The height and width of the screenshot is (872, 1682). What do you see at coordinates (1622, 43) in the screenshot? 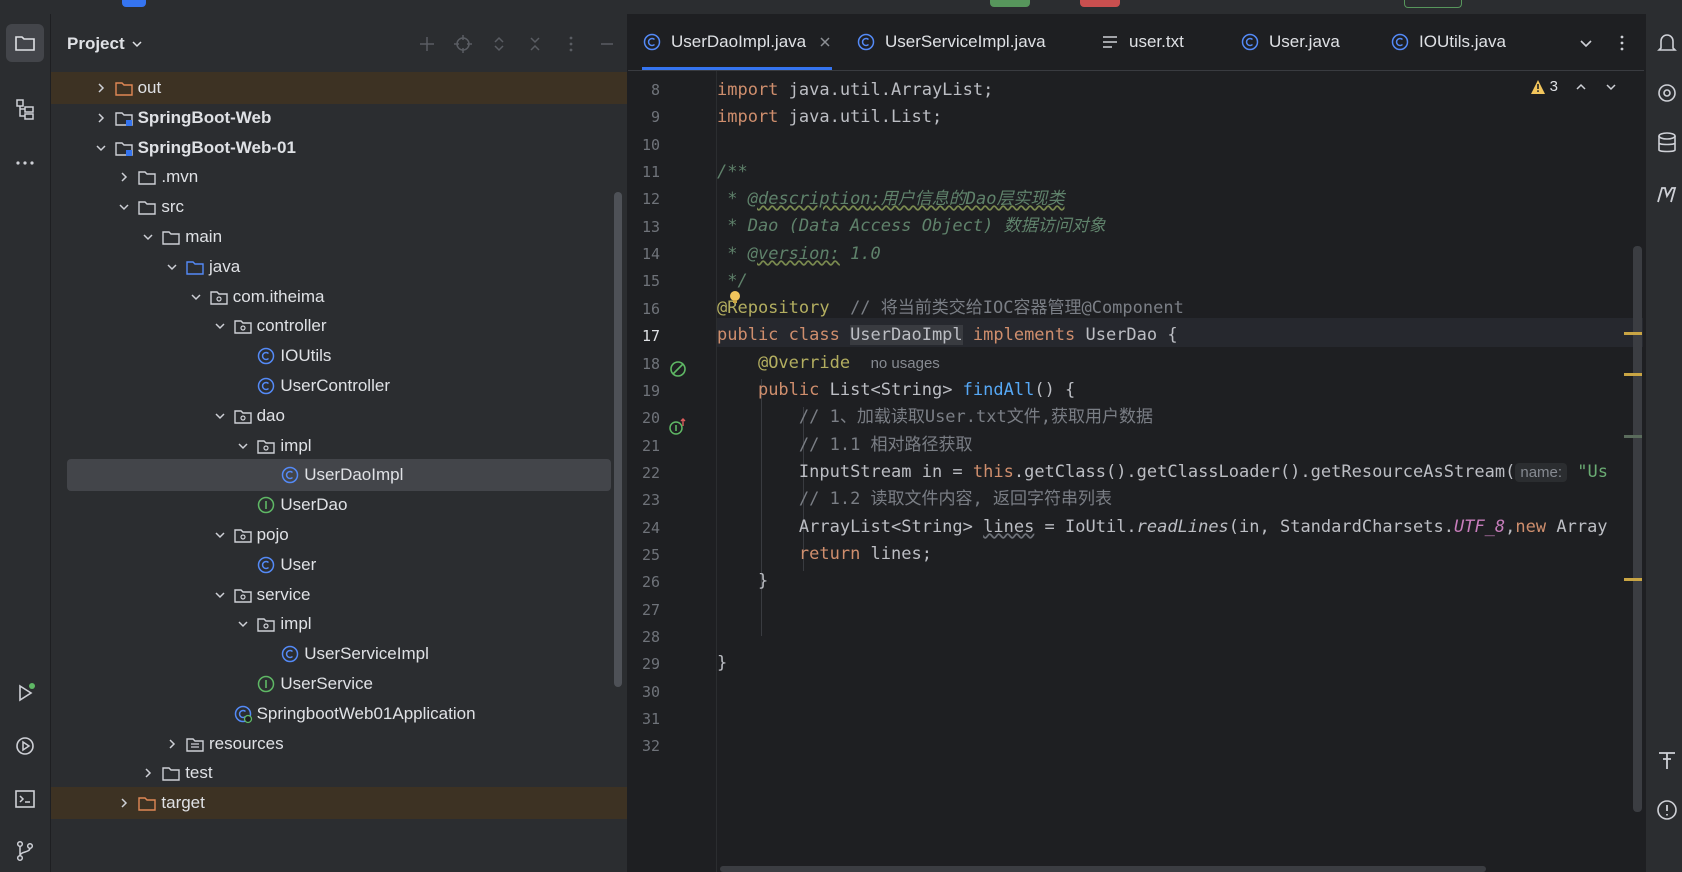
I see `more-vertical-icon` at bounding box center [1622, 43].